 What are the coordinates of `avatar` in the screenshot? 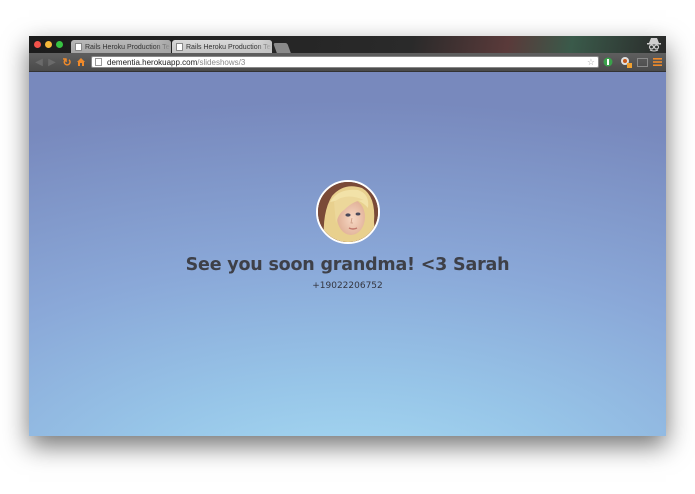 It's located at (348, 212).